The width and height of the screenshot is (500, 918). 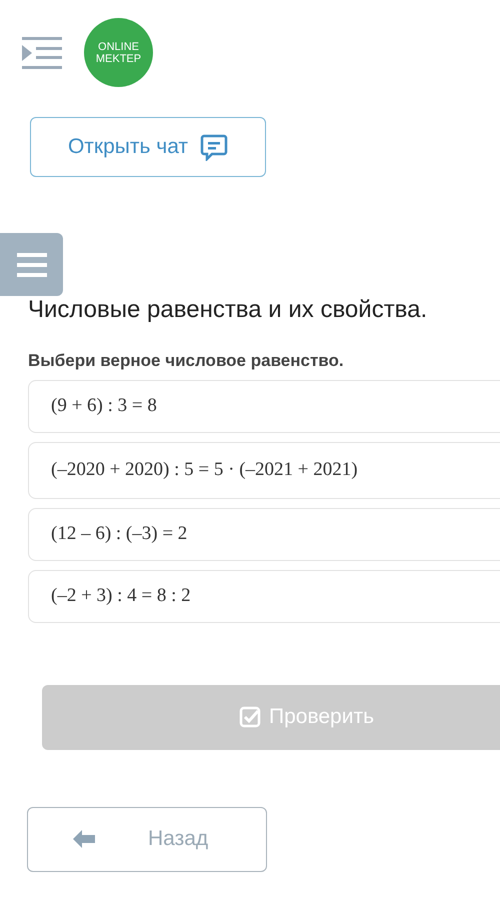 I want to click on answer-option: (12 – 6) : (–3) = 2, so click(x=264, y=534).